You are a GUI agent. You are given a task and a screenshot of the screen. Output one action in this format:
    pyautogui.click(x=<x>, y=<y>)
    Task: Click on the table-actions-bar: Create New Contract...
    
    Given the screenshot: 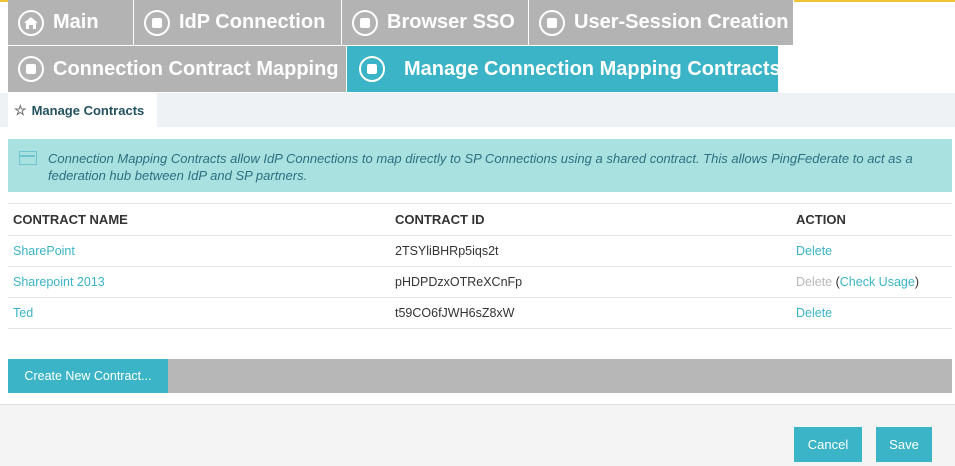 What is the action you would take?
    pyautogui.click(x=480, y=376)
    